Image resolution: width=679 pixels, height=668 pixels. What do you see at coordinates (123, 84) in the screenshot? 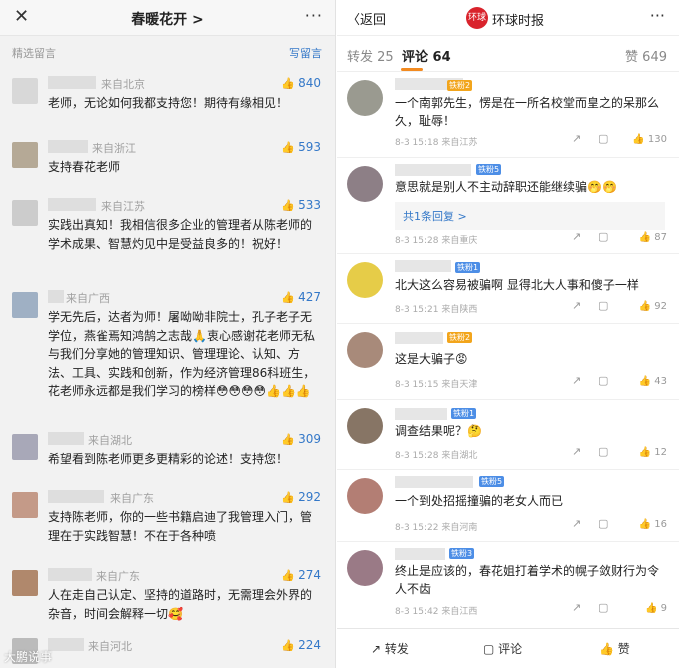
I see `comment-location: 来自北京` at bounding box center [123, 84].